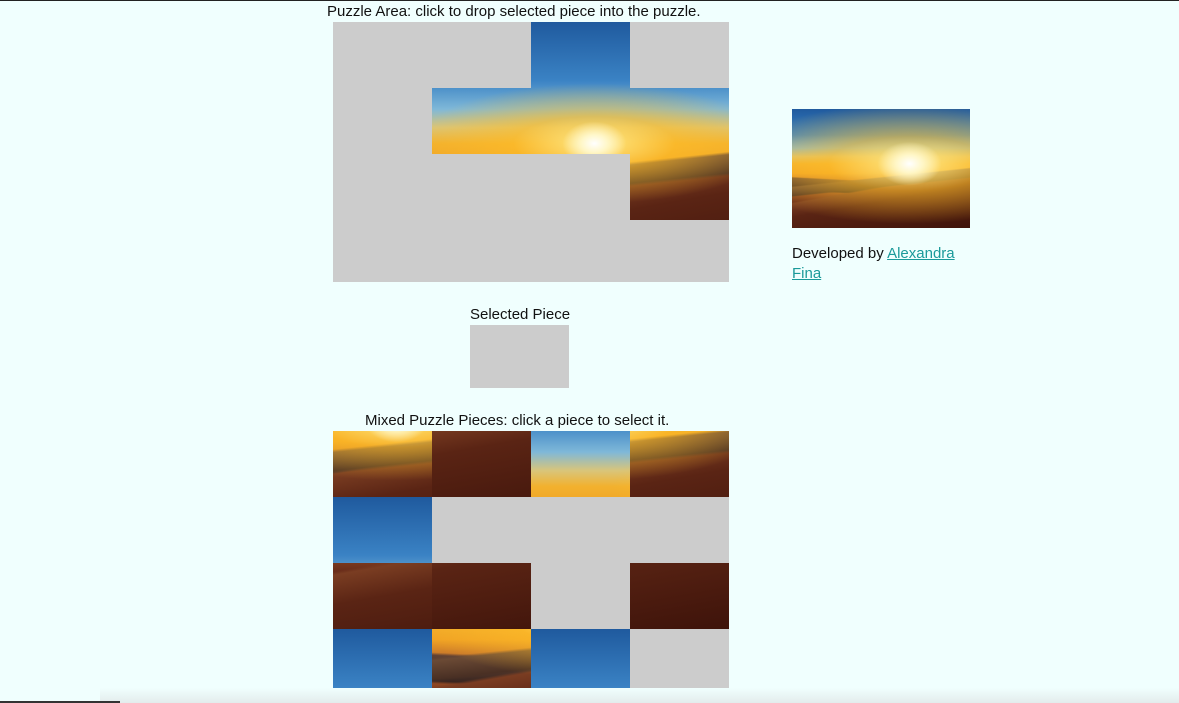 The height and width of the screenshot is (703, 1179). Describe the element at coordinates (881, 168) in the screenshot. I see `reference-image` at that location.